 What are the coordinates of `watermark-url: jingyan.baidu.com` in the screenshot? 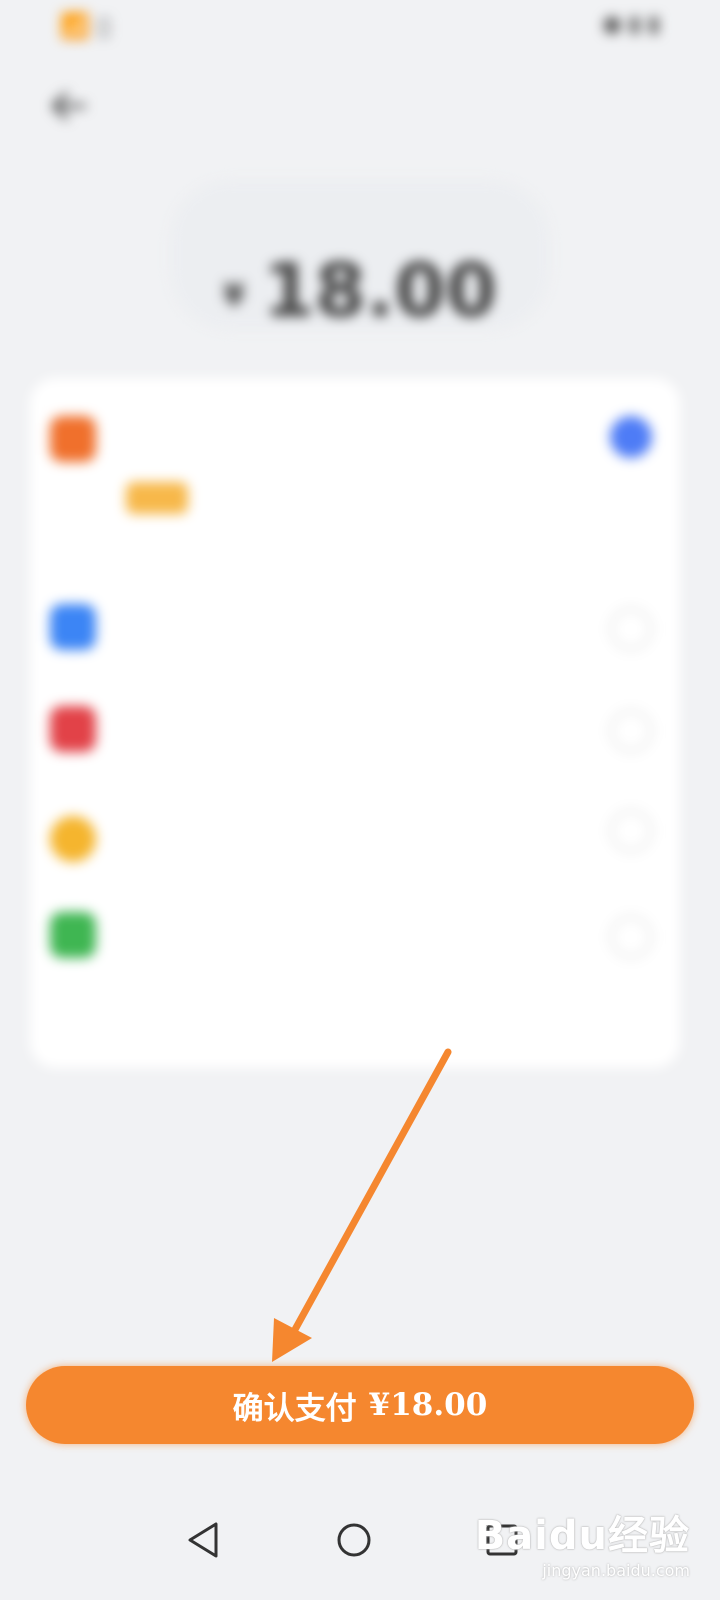 It's located at (616, 1570).